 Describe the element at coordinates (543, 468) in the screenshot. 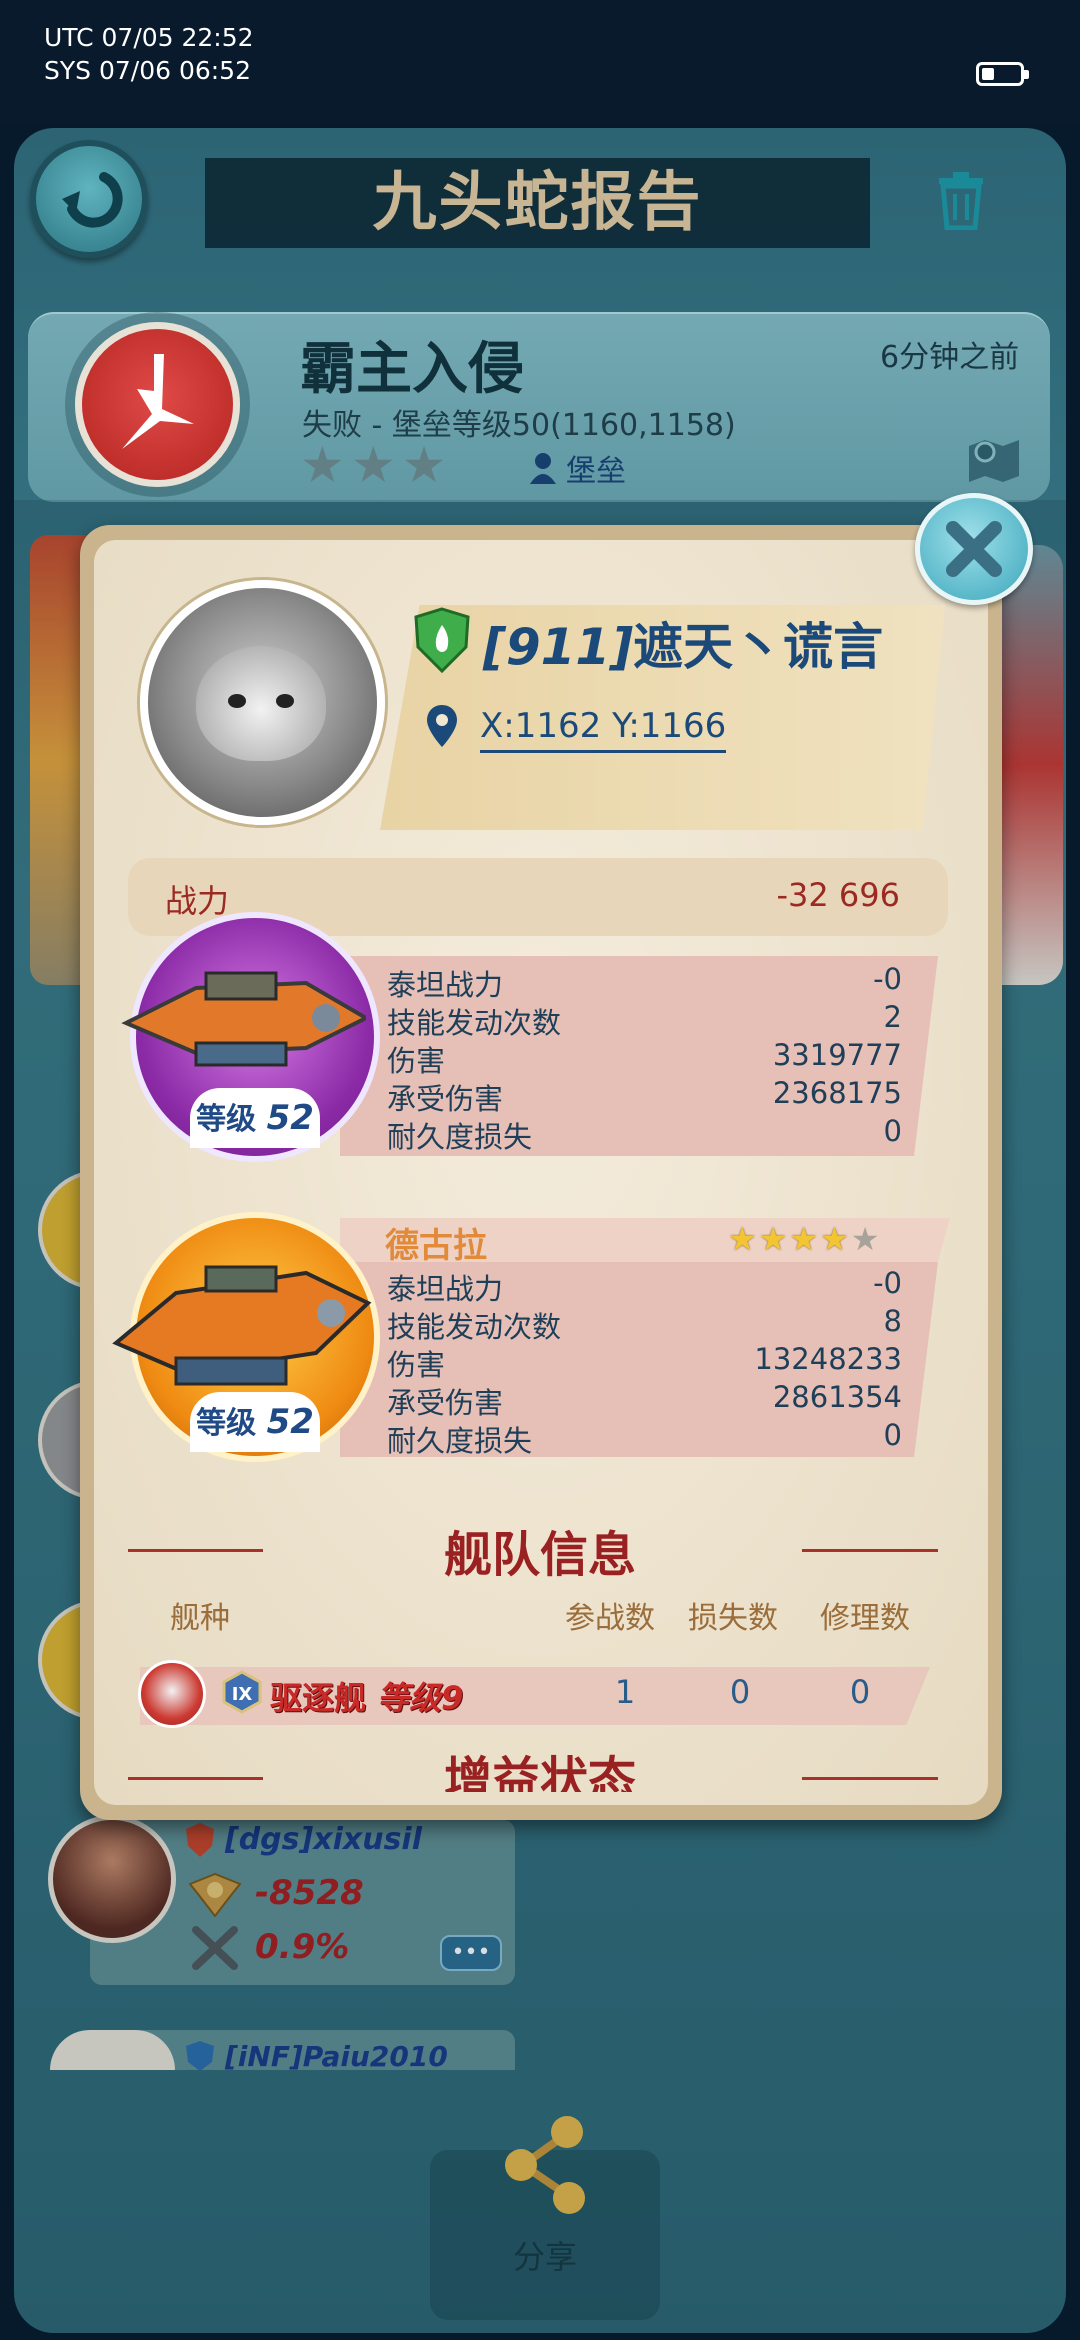

I see `person-icon` at that location.